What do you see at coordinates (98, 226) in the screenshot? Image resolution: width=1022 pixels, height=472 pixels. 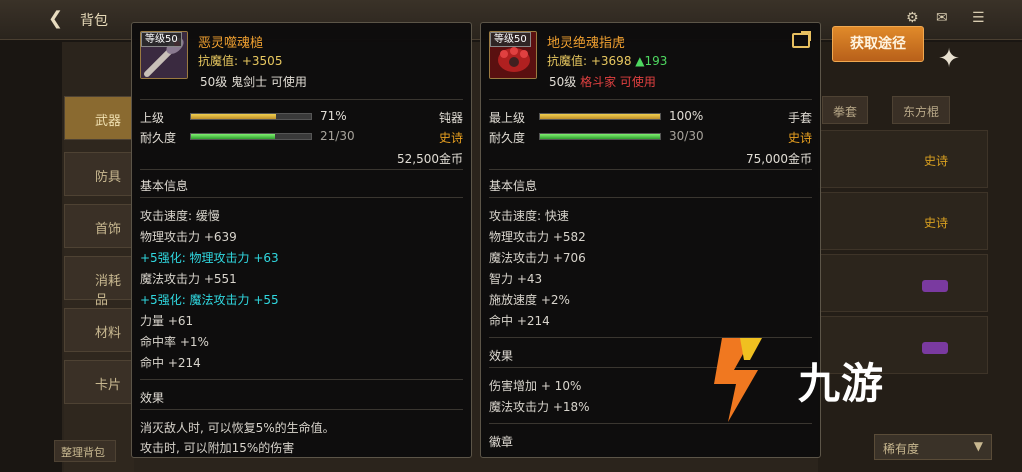 I see `tab-accessory: 首饰` at bounding box center [98, 226].